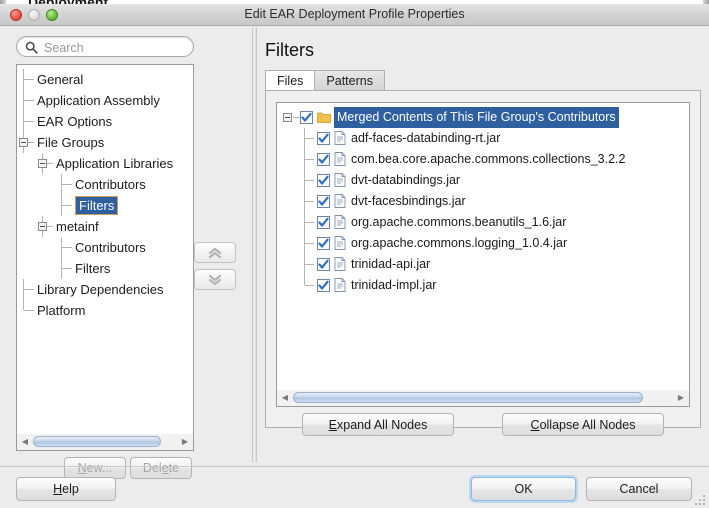  Describe the element at coordinates (165, 468) in the screenshot. I see `delete-button-mnemonic: e` at that location.